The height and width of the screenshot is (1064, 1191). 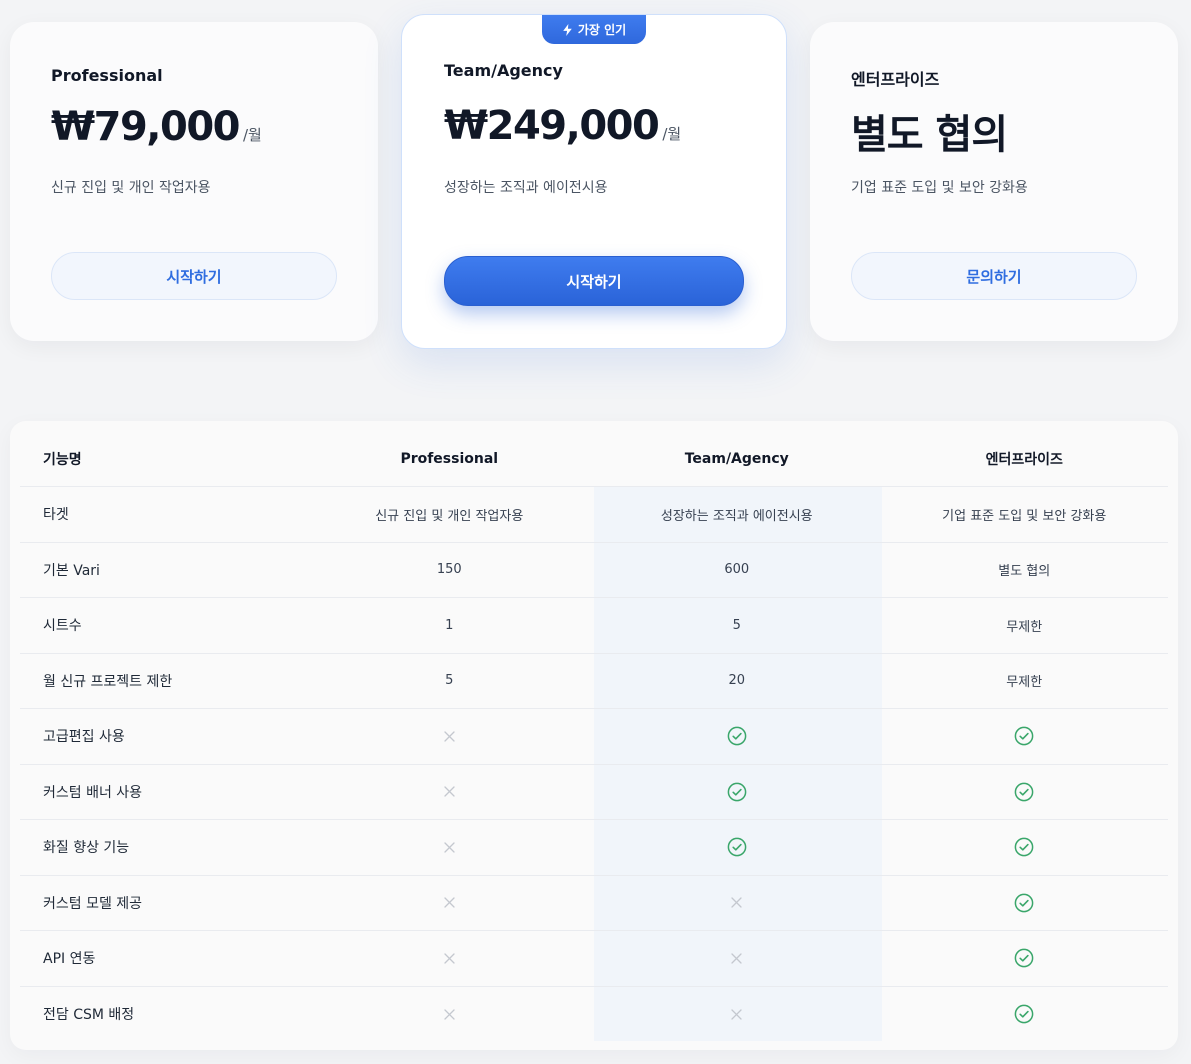 What do you see at coordinates (1024, 572) in the screenshot?
I see `cell-enterprise: 별도 협의` at bounding box center [1024, 572].